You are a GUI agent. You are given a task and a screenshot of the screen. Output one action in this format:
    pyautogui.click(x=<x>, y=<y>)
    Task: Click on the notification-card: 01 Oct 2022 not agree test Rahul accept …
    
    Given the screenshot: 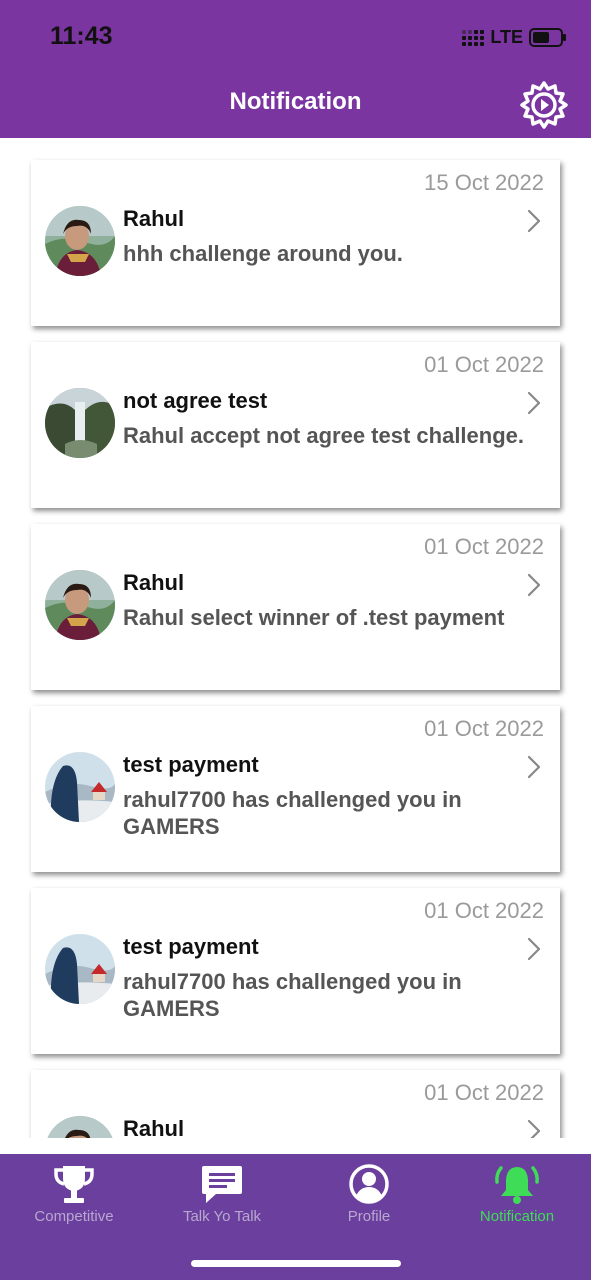 What is the action you would take?
    pyautogui.click(x=295, y=425)
    